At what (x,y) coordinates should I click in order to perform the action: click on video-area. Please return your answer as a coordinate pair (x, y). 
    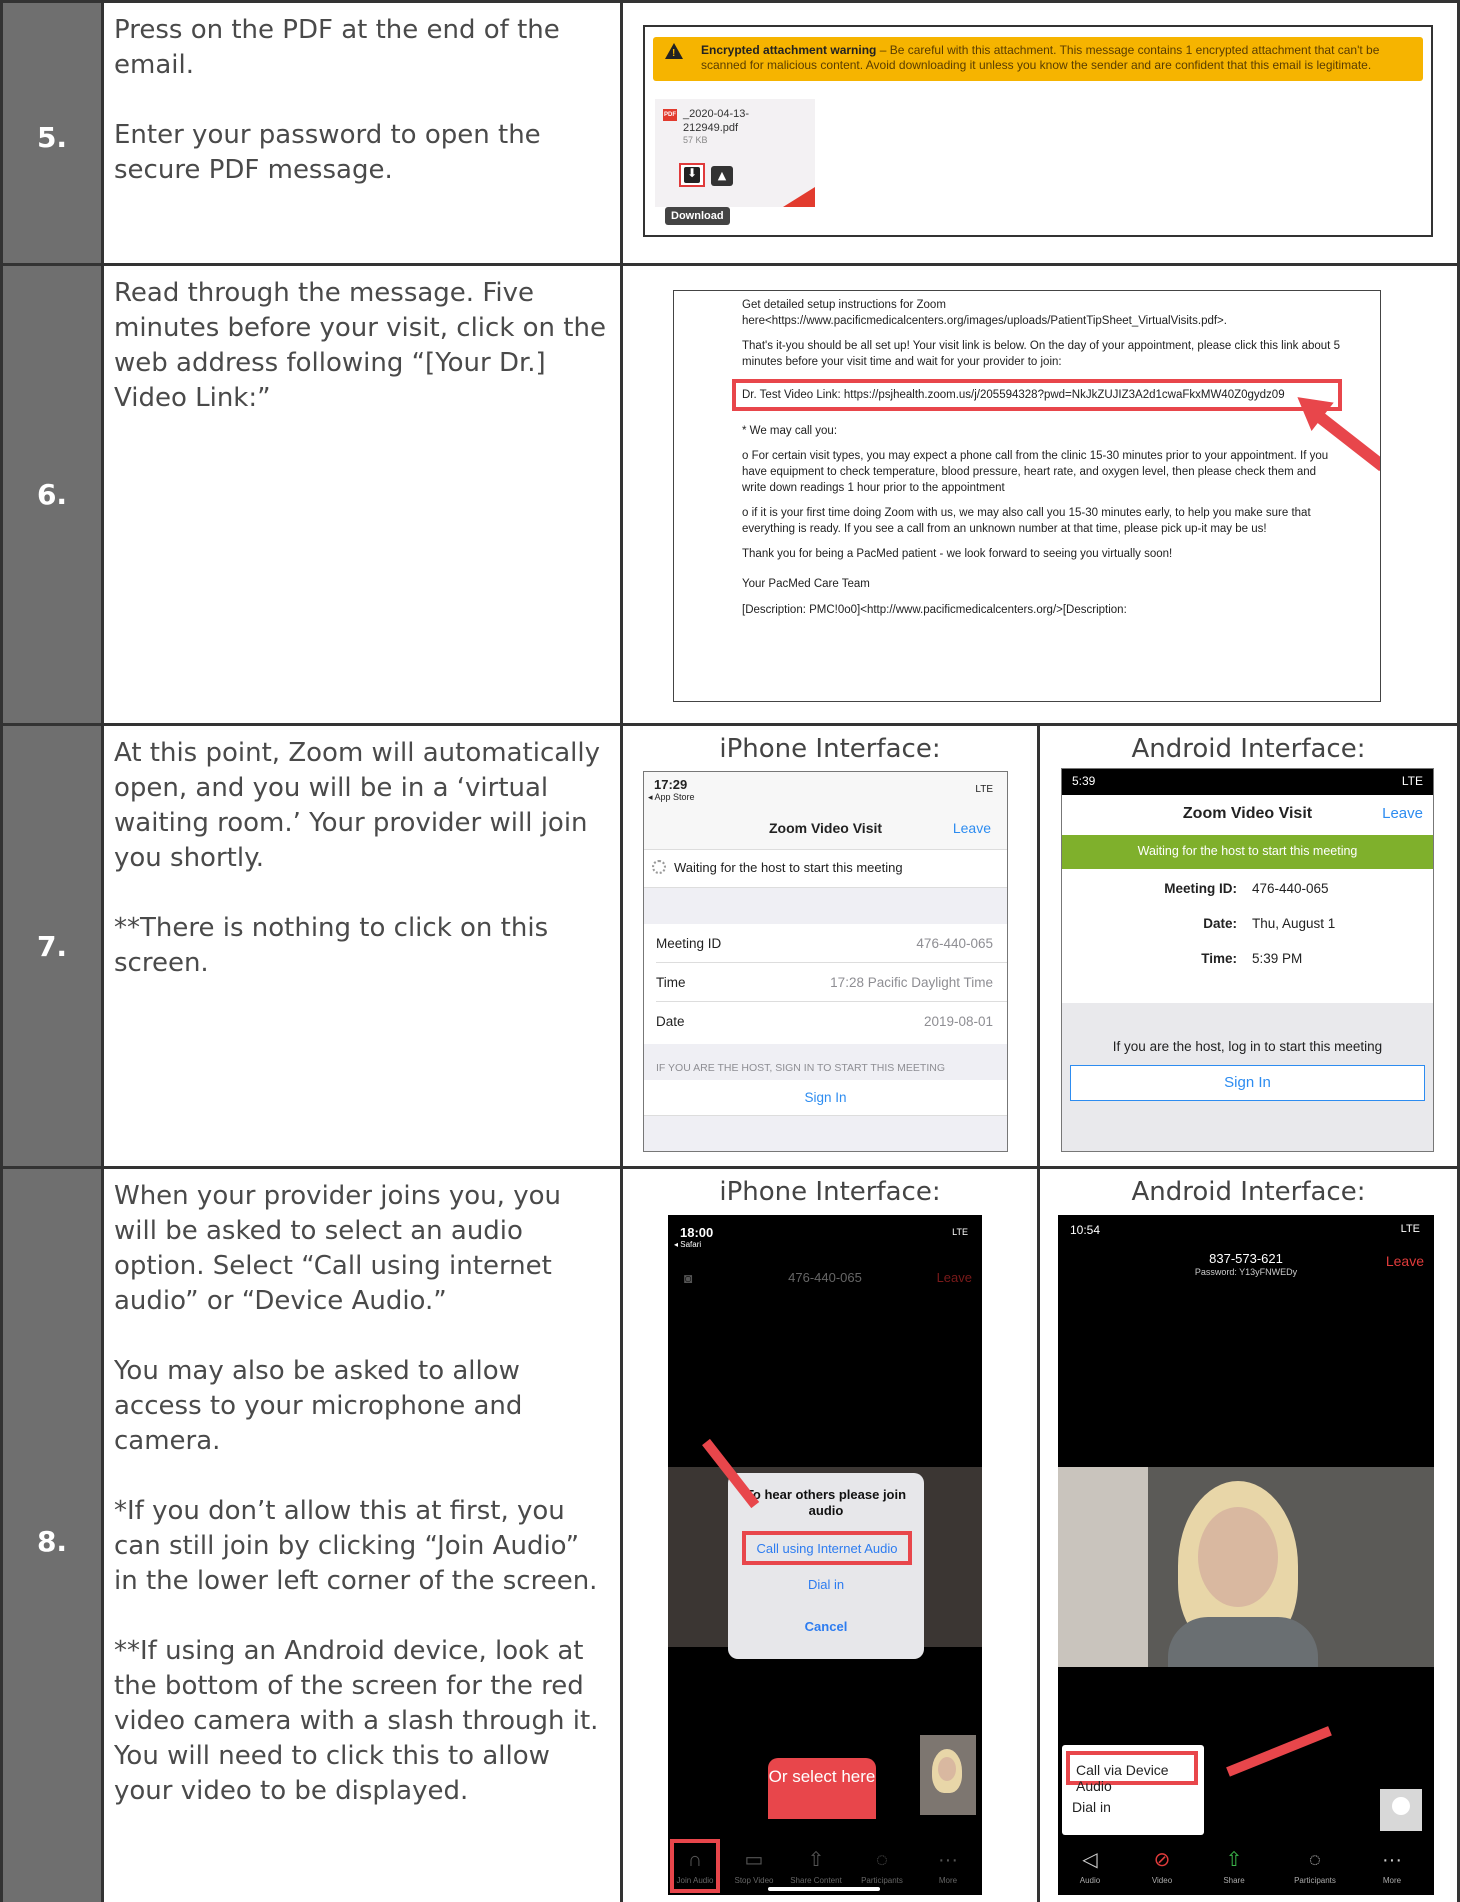
    Looking at the image, I should click on (1246, 1567).